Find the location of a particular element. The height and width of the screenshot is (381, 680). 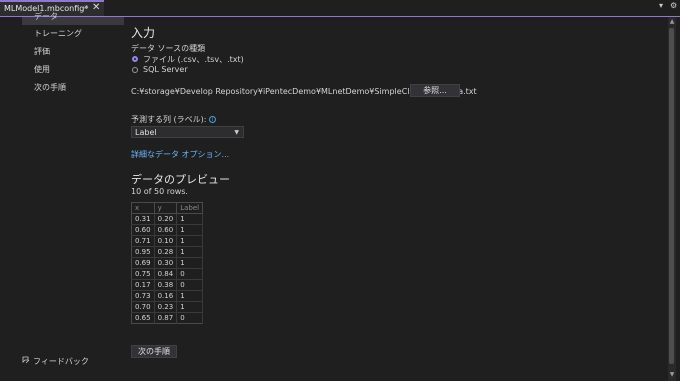

column-header-y: y is located at coordinates (166, 208).